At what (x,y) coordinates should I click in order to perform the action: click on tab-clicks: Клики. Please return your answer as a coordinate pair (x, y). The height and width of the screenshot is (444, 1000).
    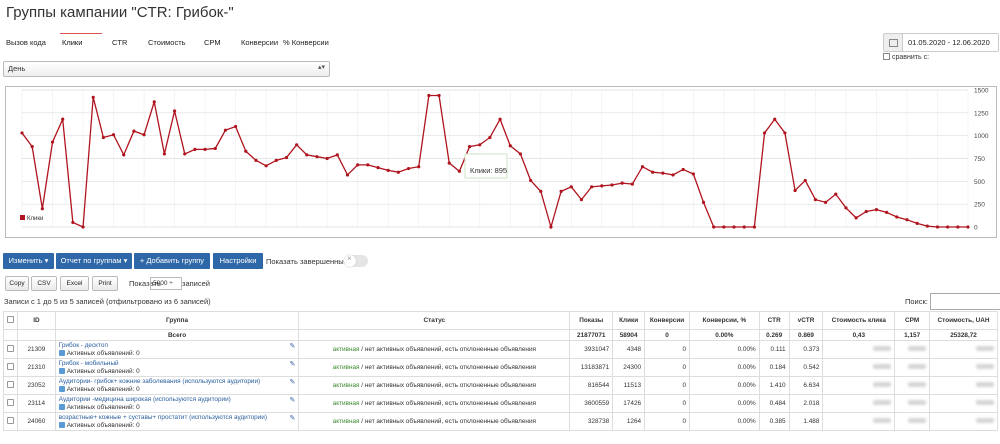
    Looking at the image, I should click on (72, 42).